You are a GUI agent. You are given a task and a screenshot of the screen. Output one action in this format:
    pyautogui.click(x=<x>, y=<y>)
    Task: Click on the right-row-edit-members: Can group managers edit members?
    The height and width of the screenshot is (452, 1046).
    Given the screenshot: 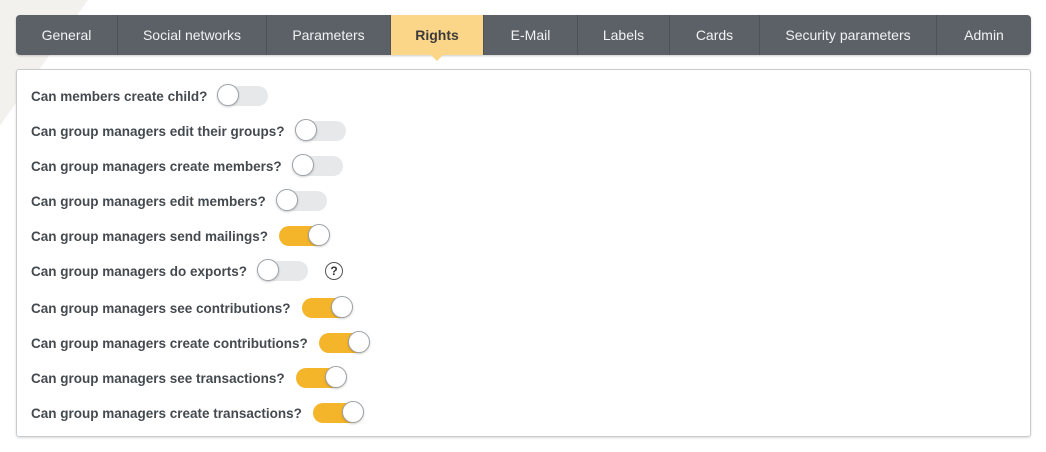 What is the action you would take?
    pyautogui.click(x=179, y=201)
    